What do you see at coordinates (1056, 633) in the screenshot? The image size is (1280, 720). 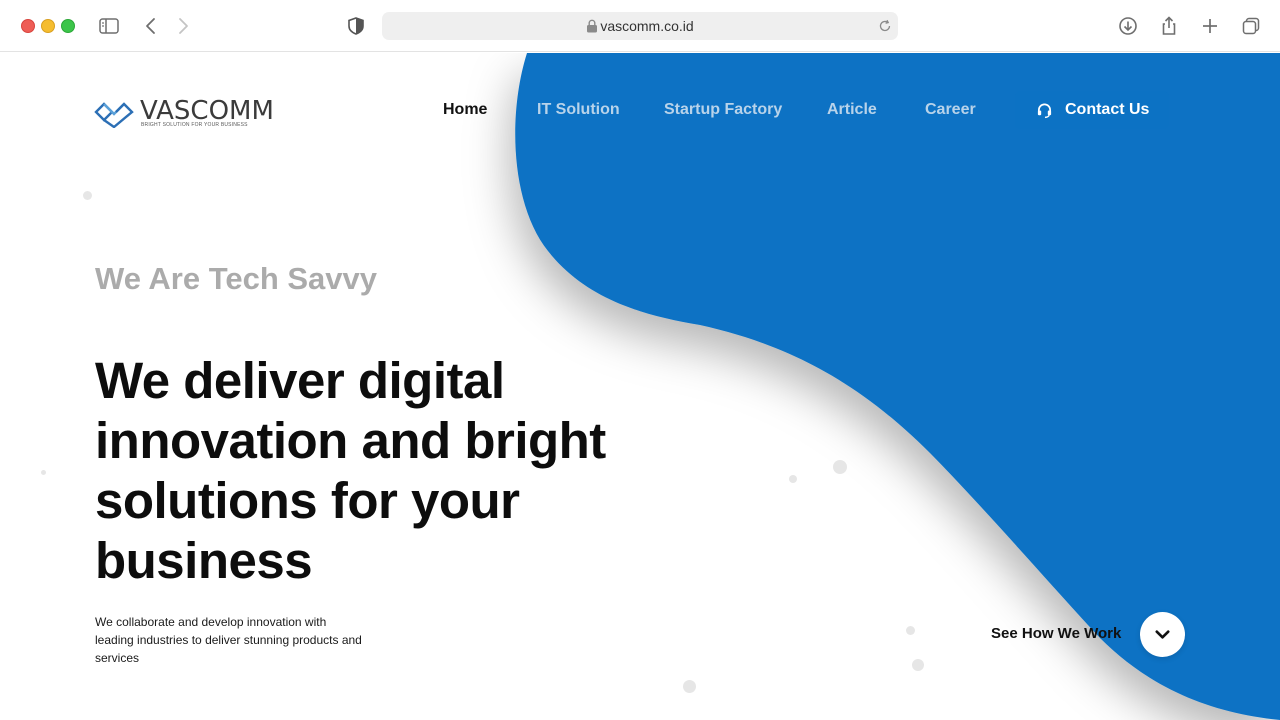 I see `see-how-we-work-link: See How We Work` at bounding box center [1056, 633].